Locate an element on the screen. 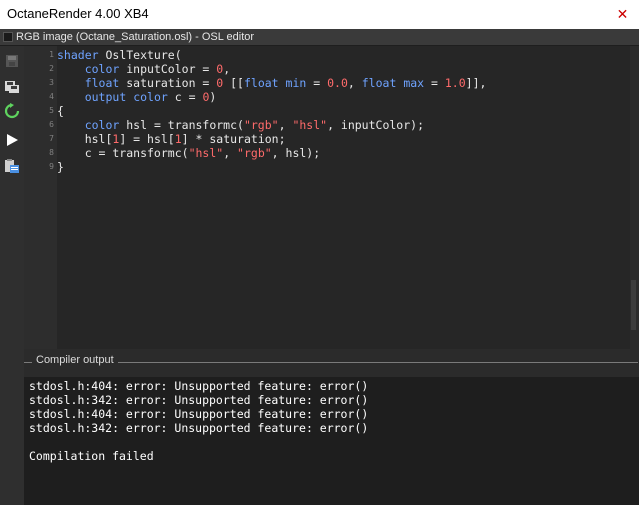  compile-play-icon is located at coordinates (12, 140).